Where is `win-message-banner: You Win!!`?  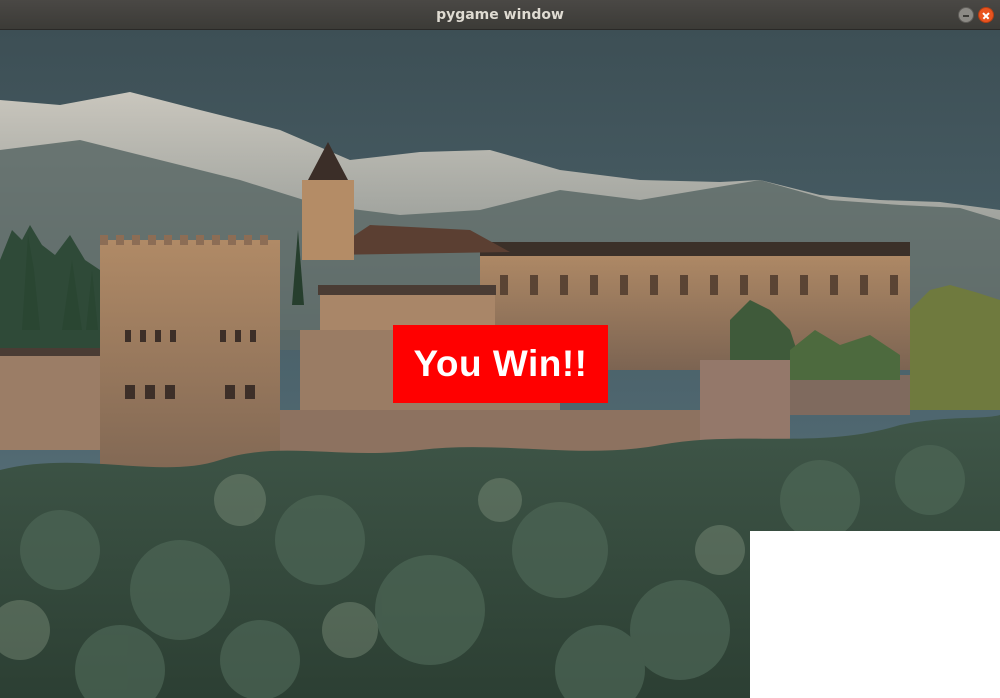 win-message-banner: You Win!! is located at coordinates (500, 364).